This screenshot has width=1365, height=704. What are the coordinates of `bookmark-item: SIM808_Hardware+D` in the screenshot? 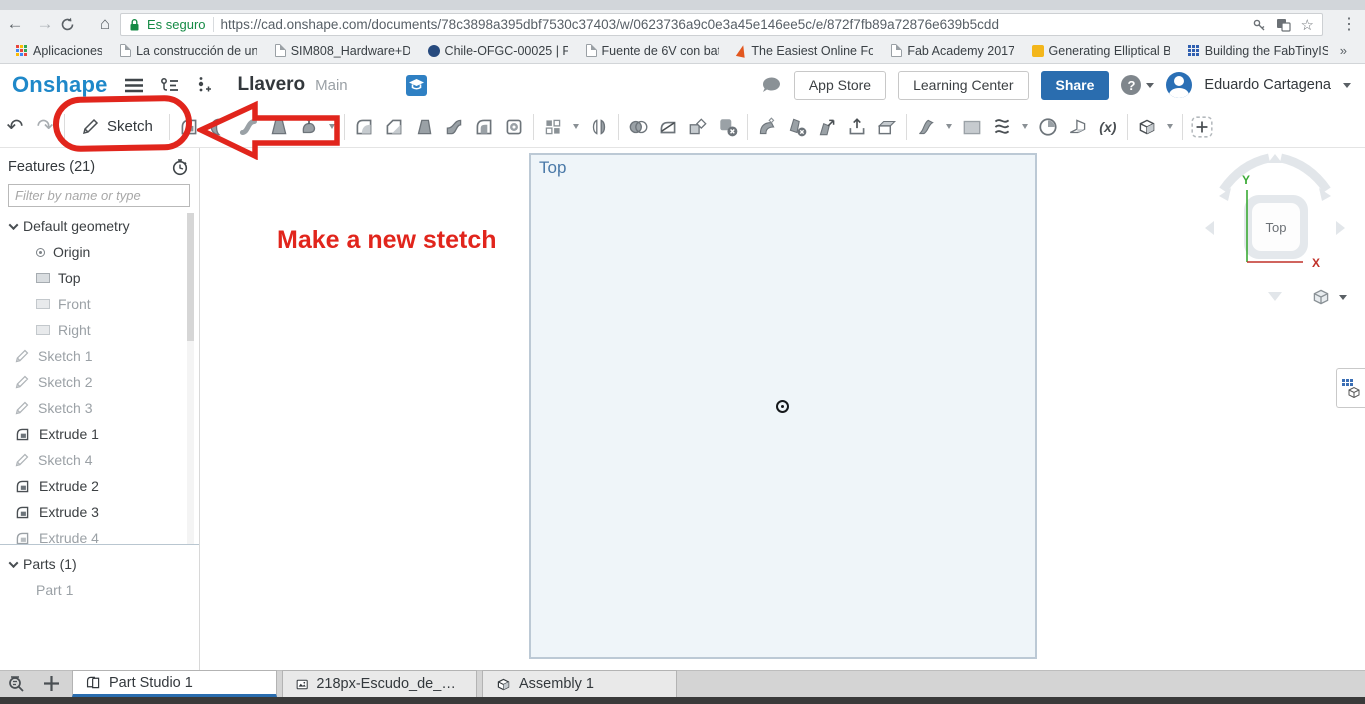 It's located at (342, 51).